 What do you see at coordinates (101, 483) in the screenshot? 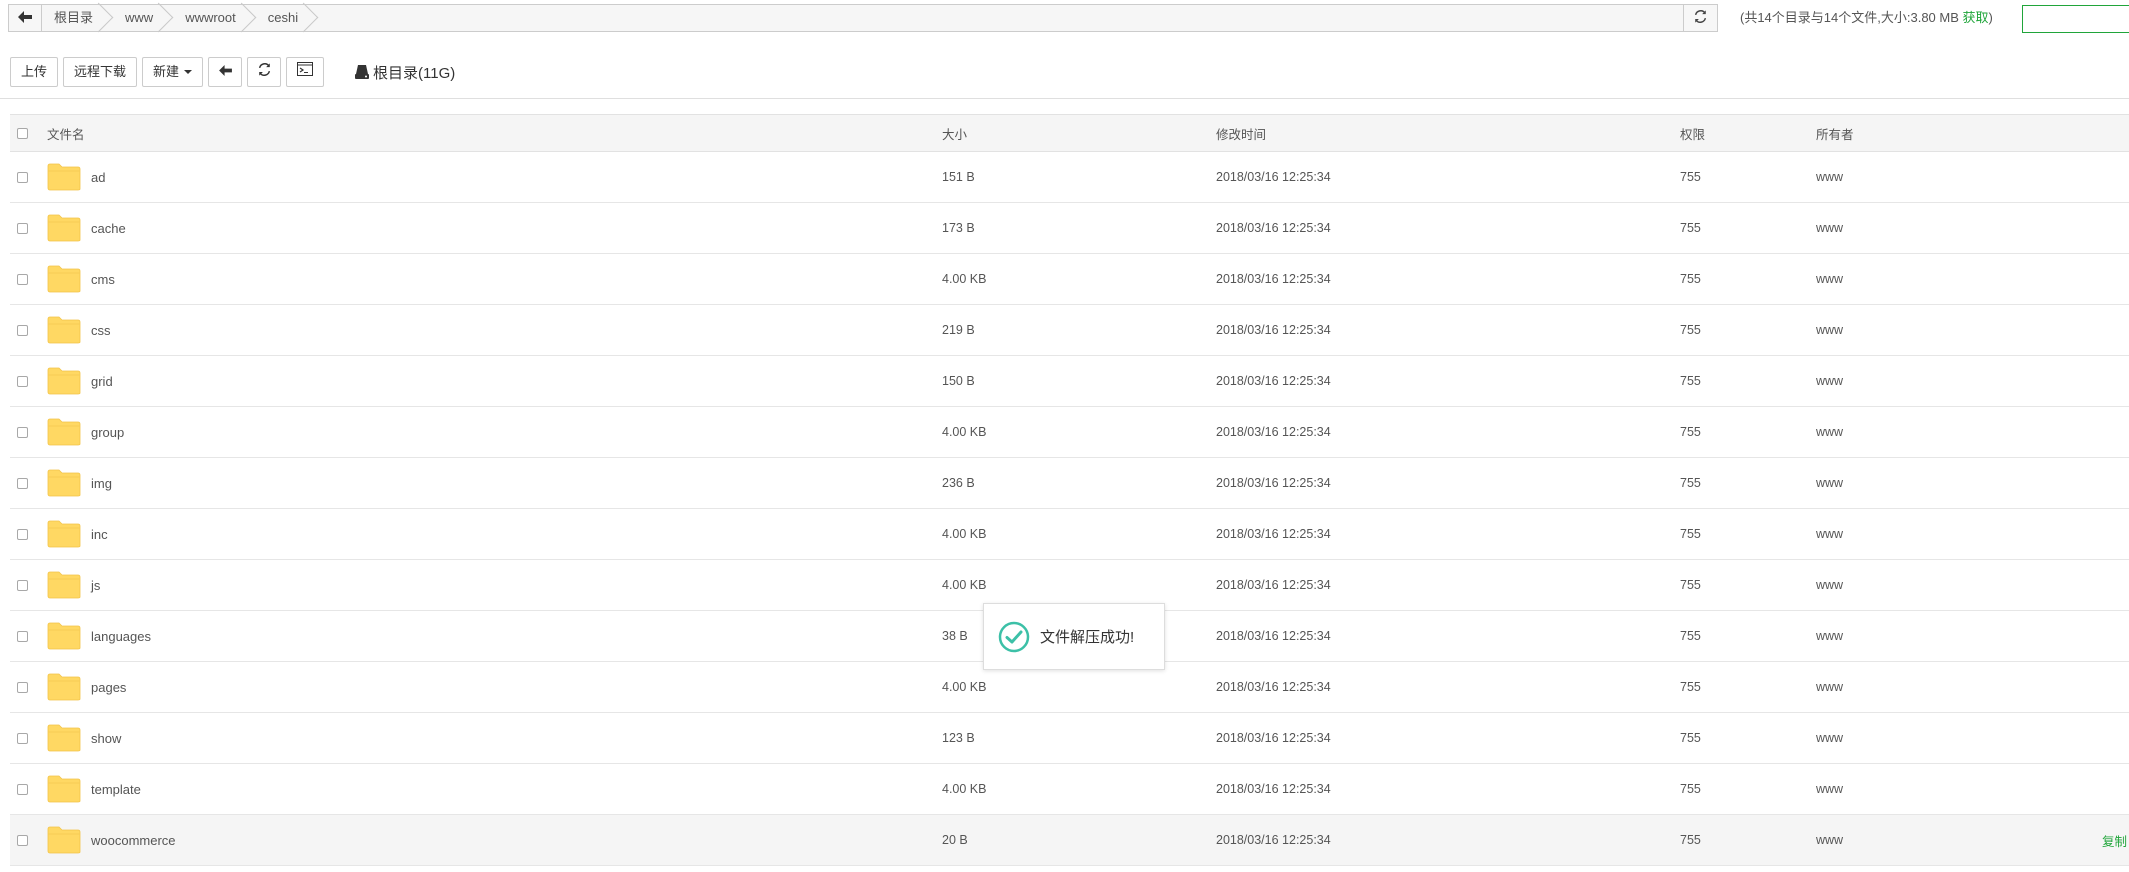
I see `file-name: img` at bounding box center [101, 483].